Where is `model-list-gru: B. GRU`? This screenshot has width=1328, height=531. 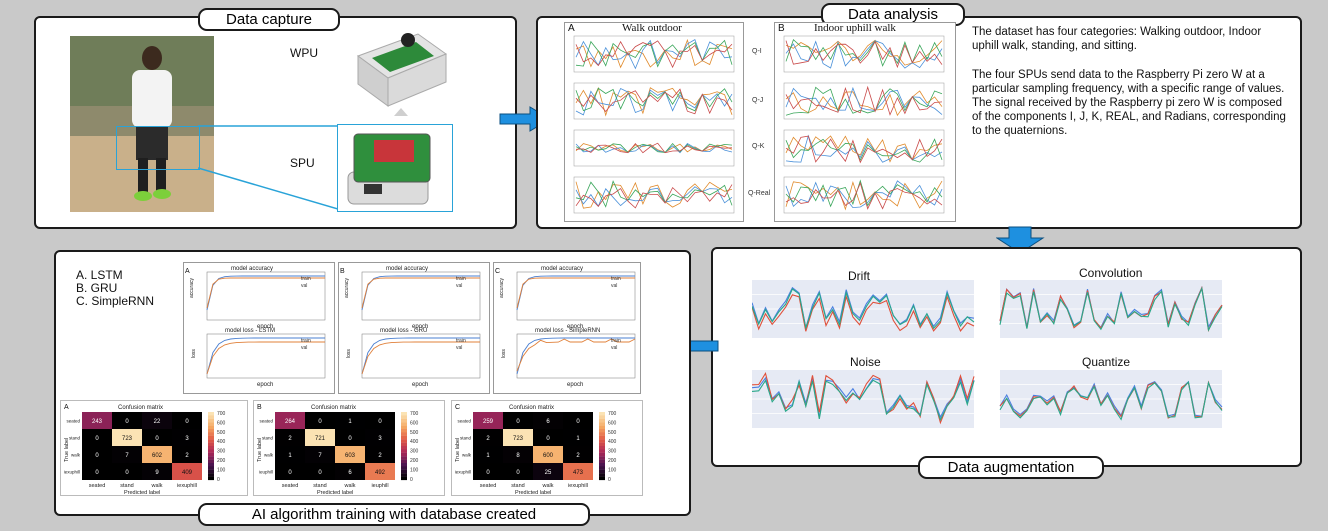
model-list-gru: B. GRU is located at coordinates (97, 288).